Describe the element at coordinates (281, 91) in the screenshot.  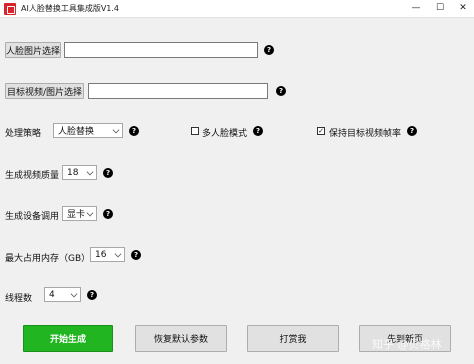
I see `target-select-help-icon: ?` at that location.